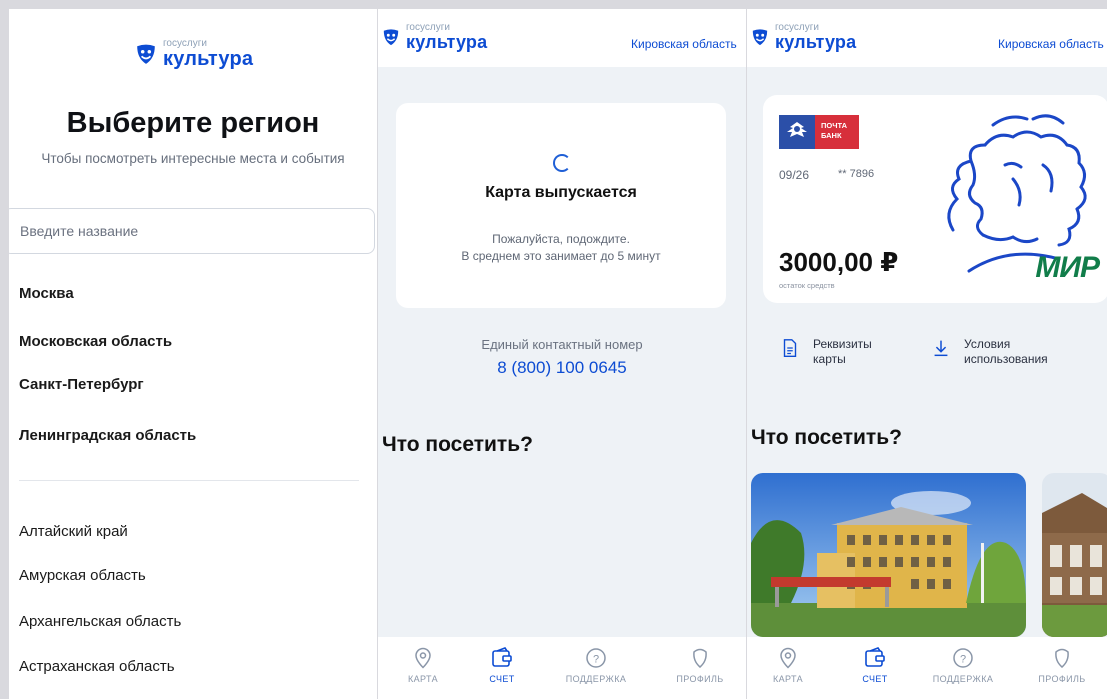 This screenshot has height=699, width=1107. What do you see at coordinates (797, 132) in the screenshot?
I see `eagle-emblem-icon` at bounding box center [797, 132].